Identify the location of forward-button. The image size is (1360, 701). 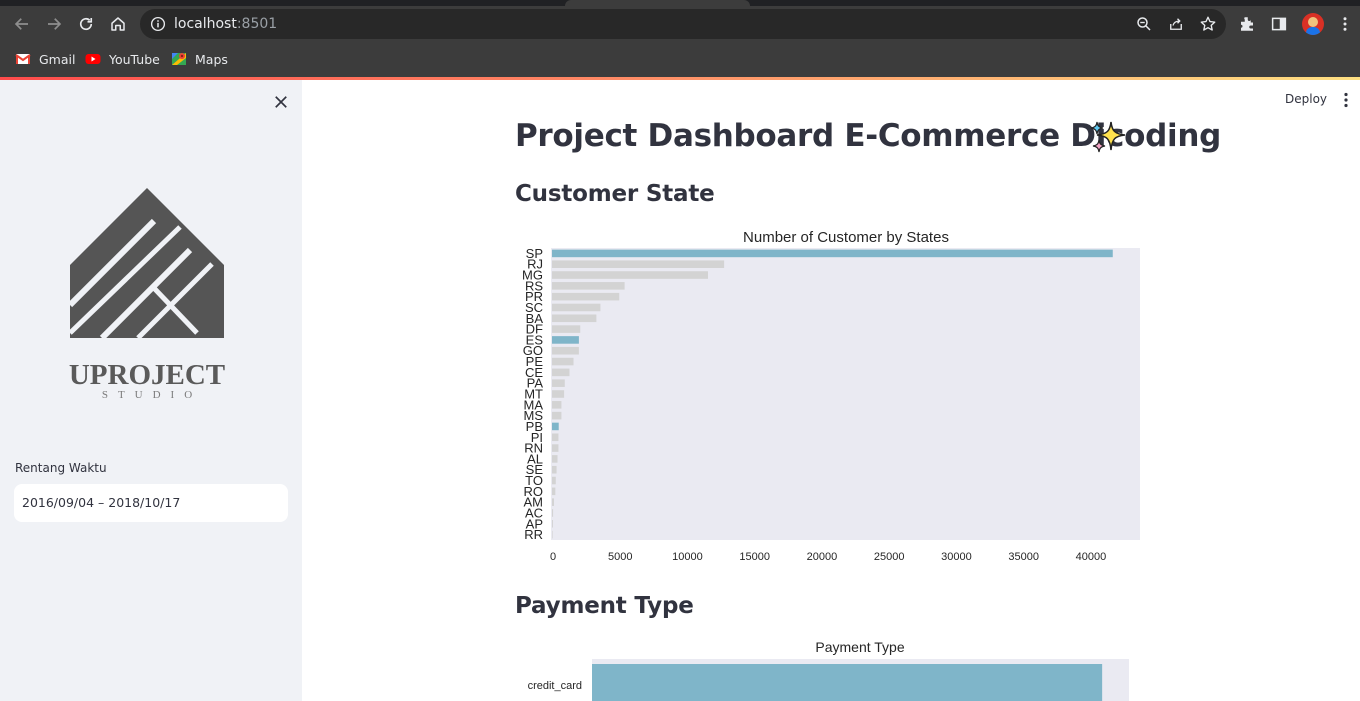
(54, 24).